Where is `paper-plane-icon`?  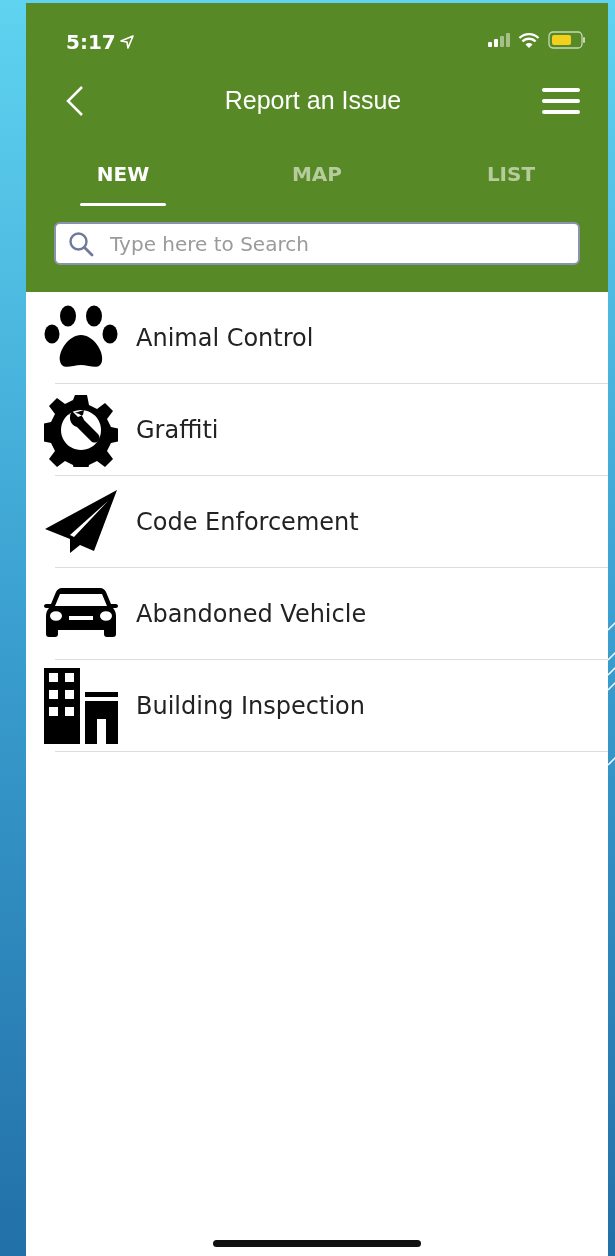 paper-plane-icon is located at coordinates (81, 522).